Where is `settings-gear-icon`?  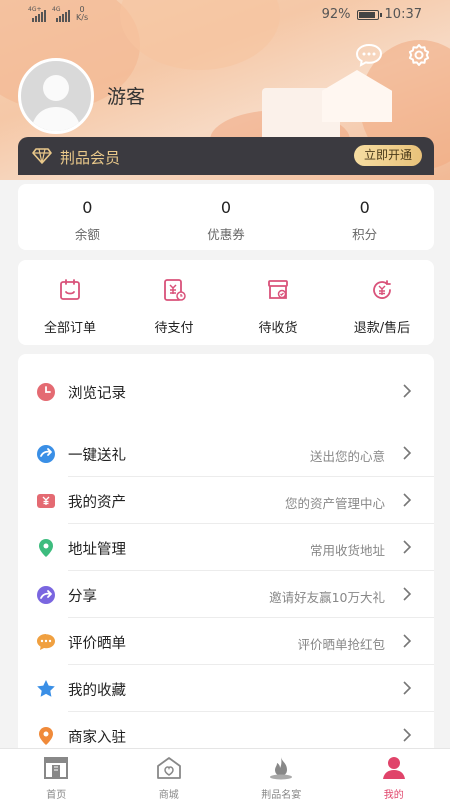 settings-gear-icon is located at coordinates (419, 55).